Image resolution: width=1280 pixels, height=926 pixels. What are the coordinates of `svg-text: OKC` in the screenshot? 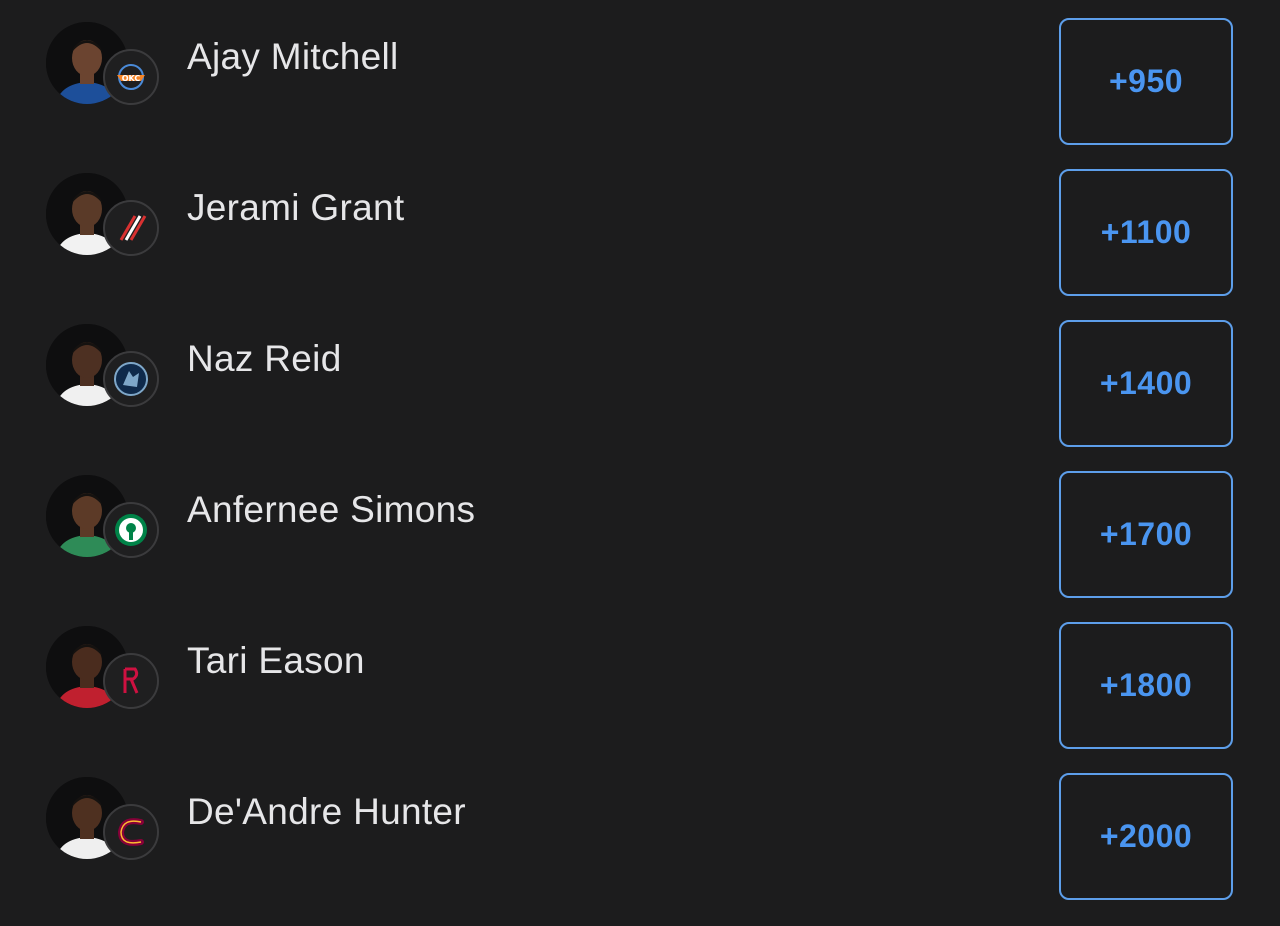 It's located at (131, 78).